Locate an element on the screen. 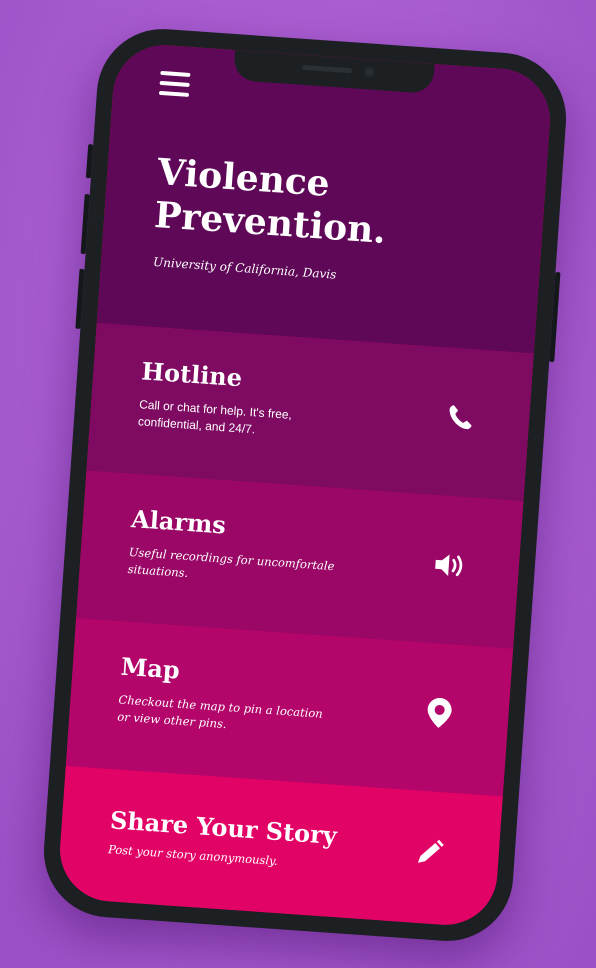 This screenshot has height=968, width=596. map-title: Map is located at coordinates (150, 668).